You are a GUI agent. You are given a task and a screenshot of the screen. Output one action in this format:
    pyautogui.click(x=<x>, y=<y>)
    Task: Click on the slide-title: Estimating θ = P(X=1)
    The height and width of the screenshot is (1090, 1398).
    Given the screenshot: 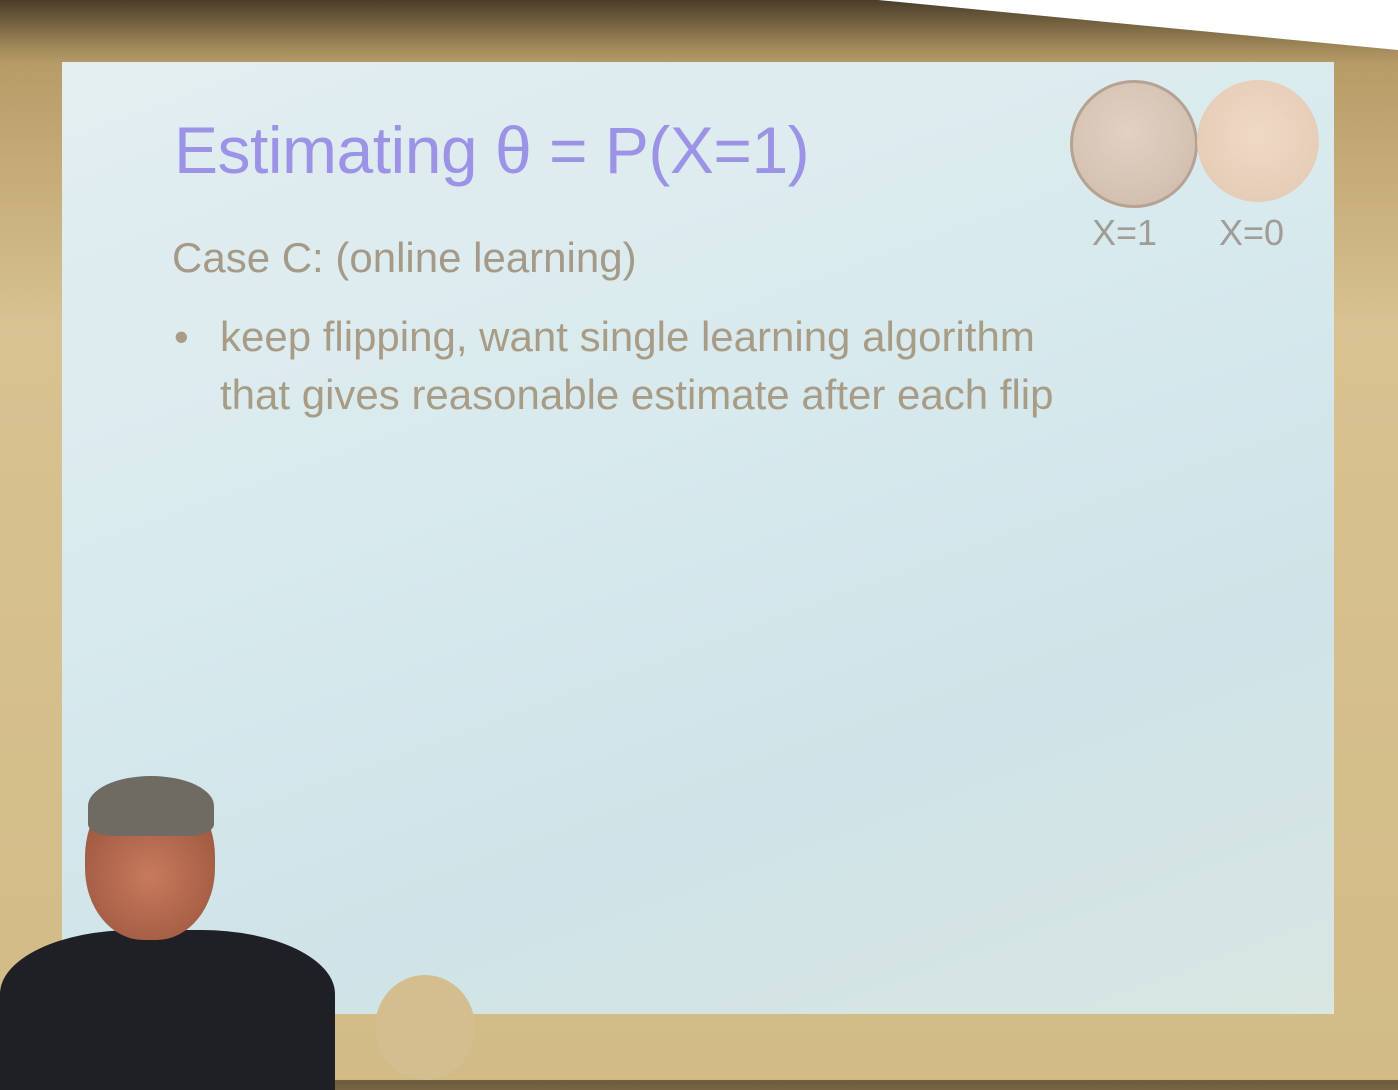 What is the action you would take?
    pyautogui.click(x=492, y=150)
    